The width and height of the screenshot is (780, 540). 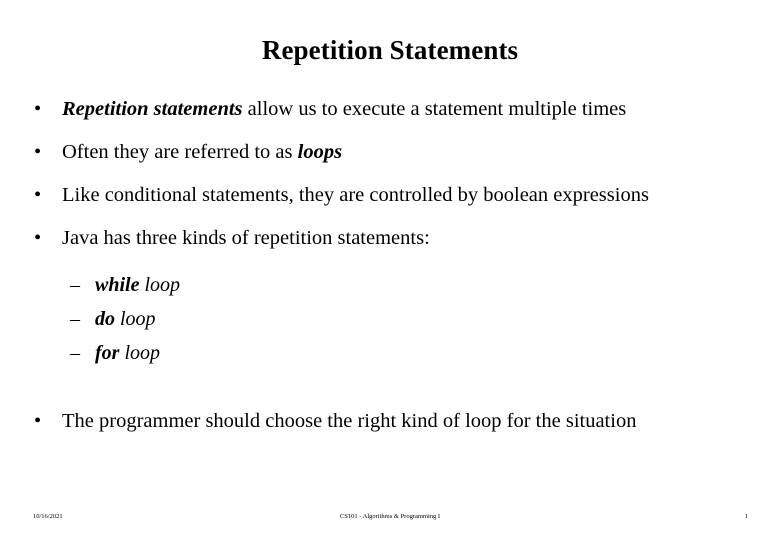 What do you see at coordinates (107, 353) in the screenshot?
I see `sub-bullet-keyword: for` at bounding box center [107, 353].